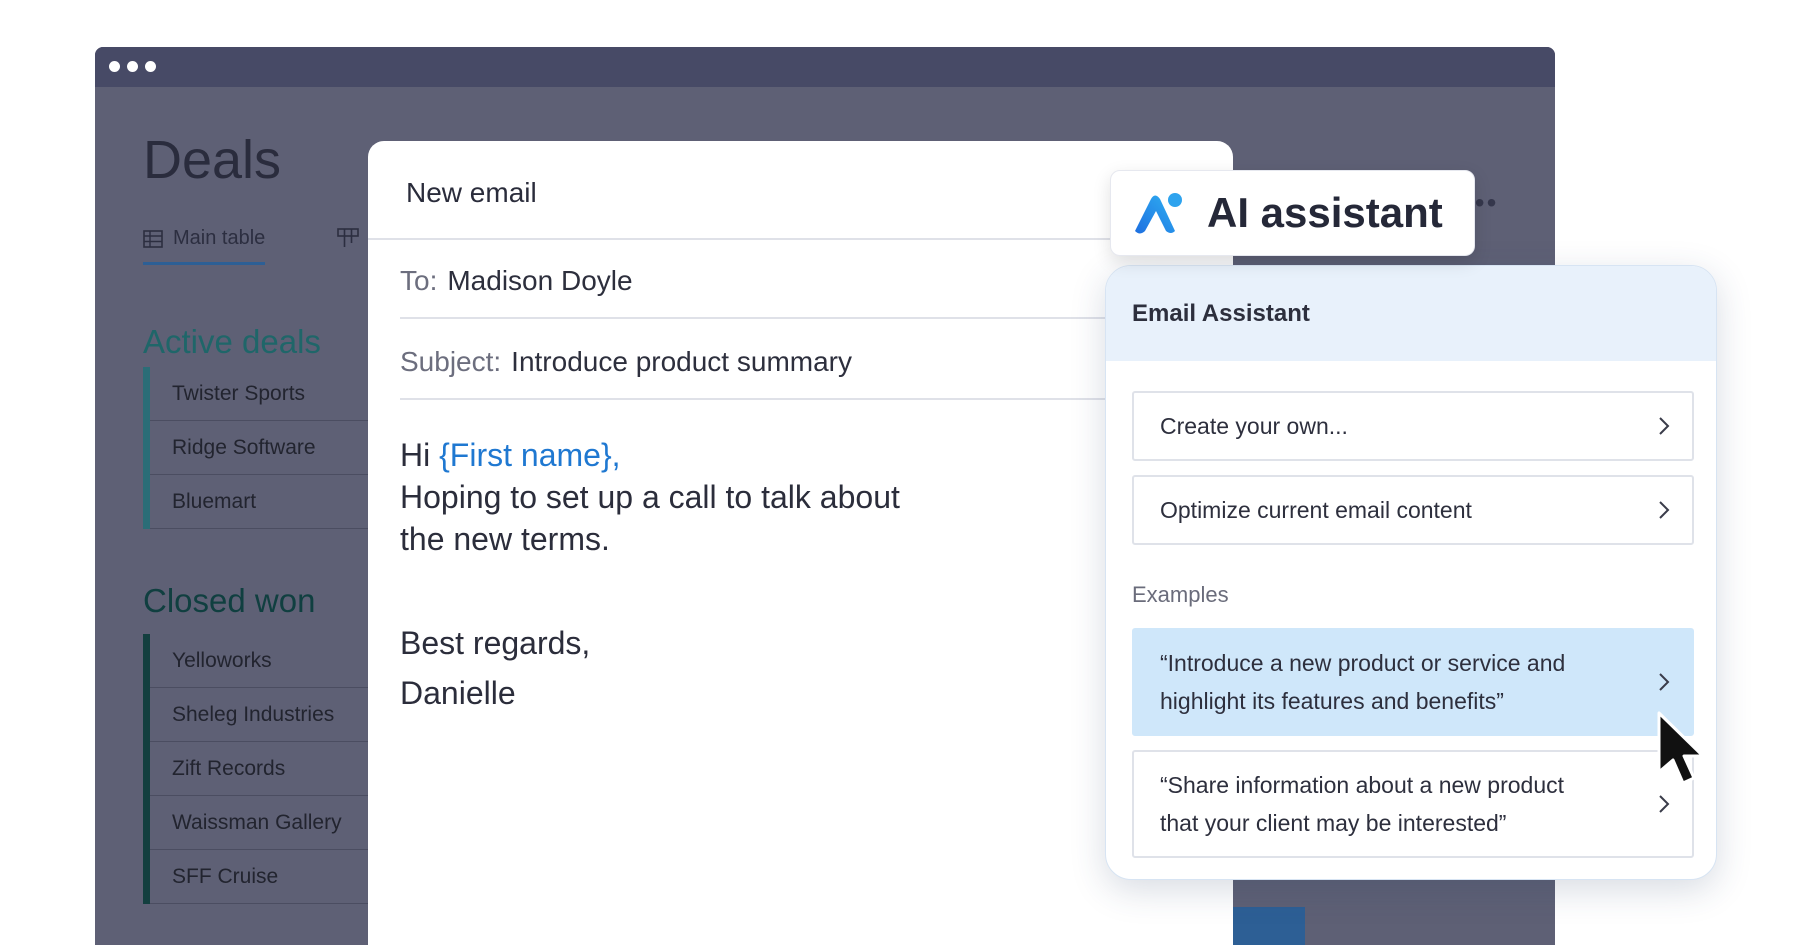 The image size is (1805, 945). I want to click on status-cell, so click(1265, 926).